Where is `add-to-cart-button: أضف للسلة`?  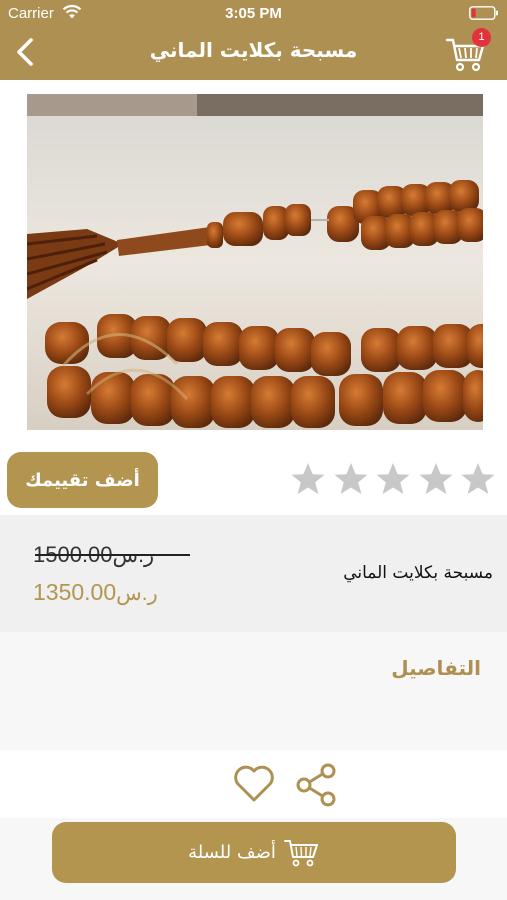
add-to-cart-button: أضف للسلة is located at coordinates (254, 852).